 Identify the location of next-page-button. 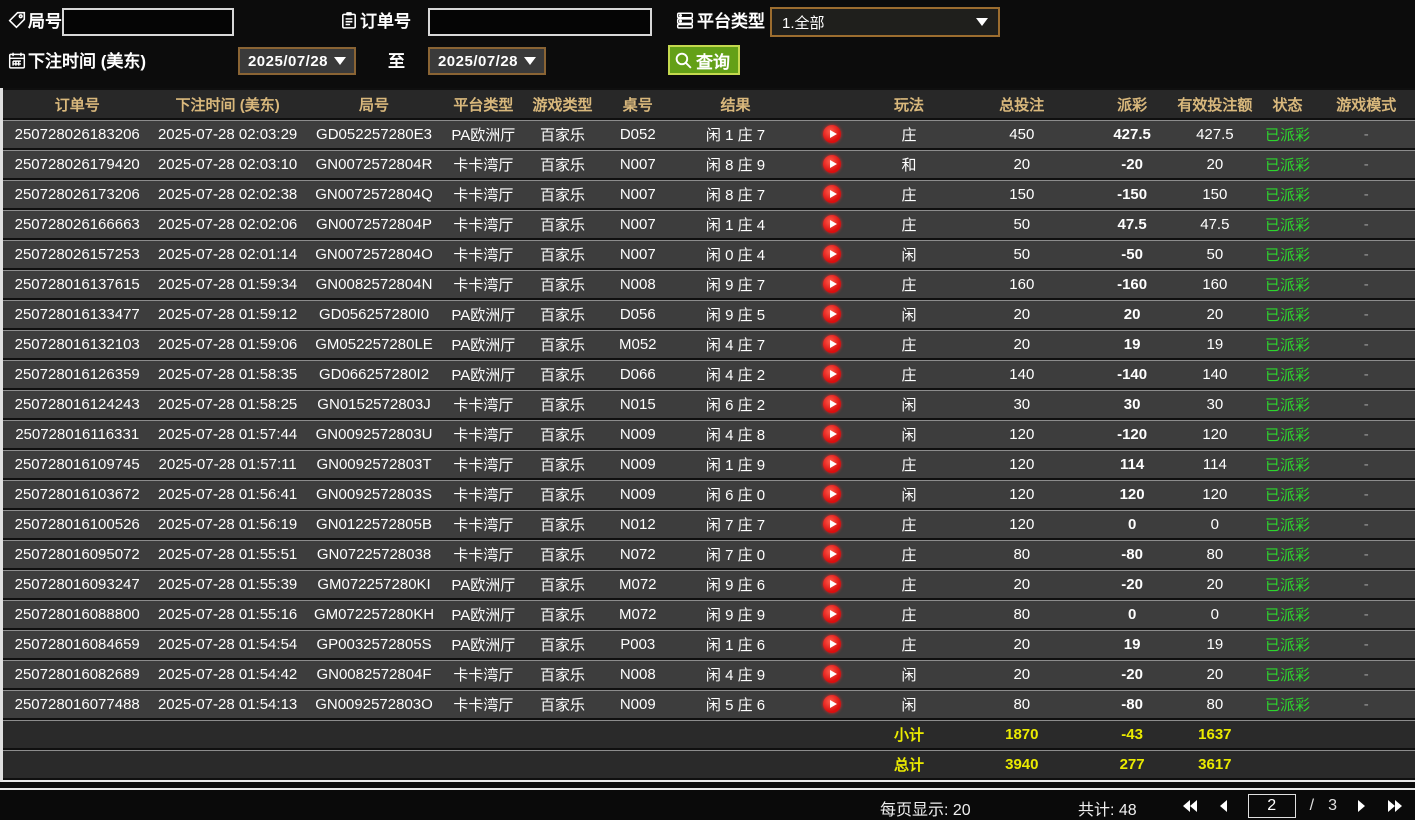
(1361, 806).